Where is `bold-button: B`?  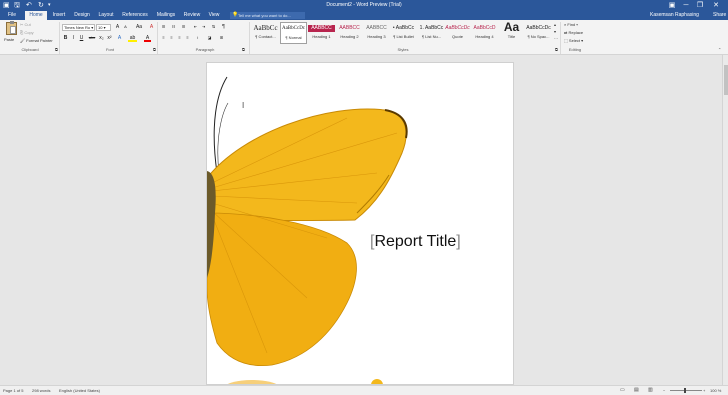
bold-button: B is located at coordinates (65, 38).